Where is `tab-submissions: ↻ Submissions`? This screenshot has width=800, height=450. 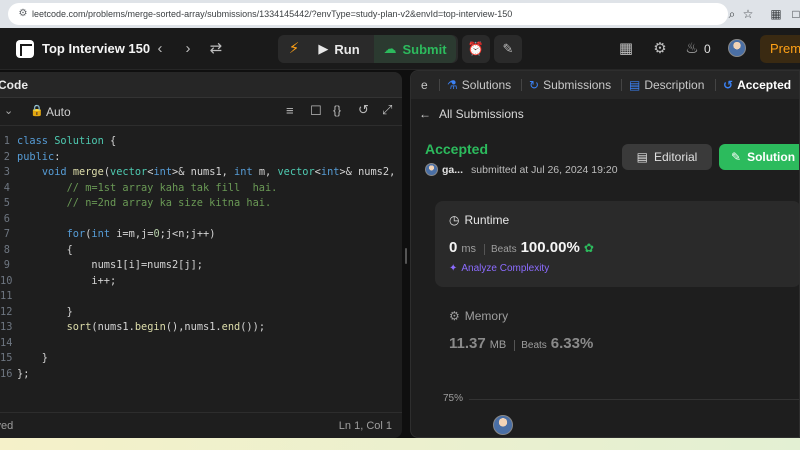
tab-submissions: ↻ Submissions is located at coordinates (570, 85).